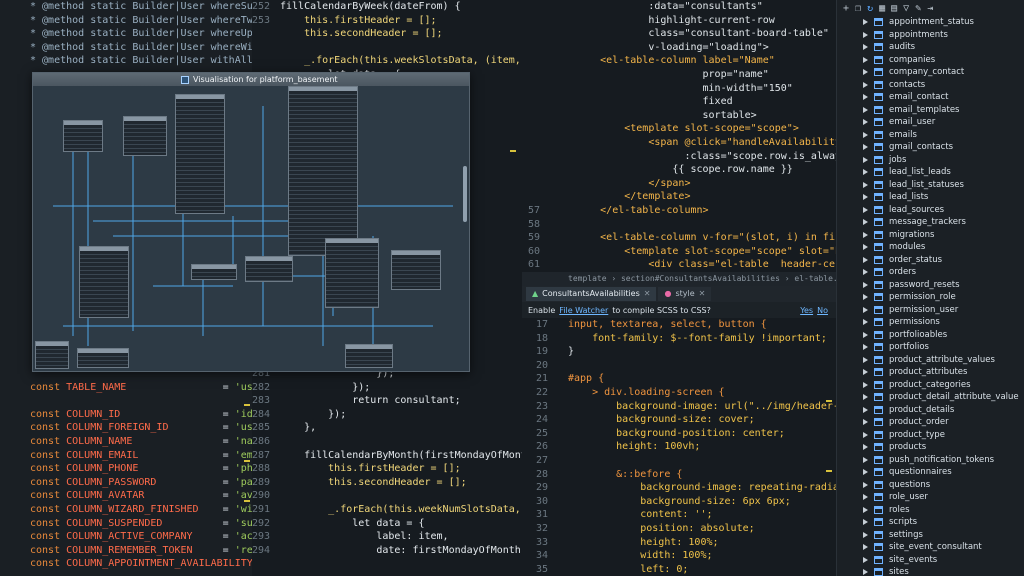 The image size is (1024, 576). Describe the element at coordinates (943, 85) in the screenshot. I see `table-item: contacts` at that location.